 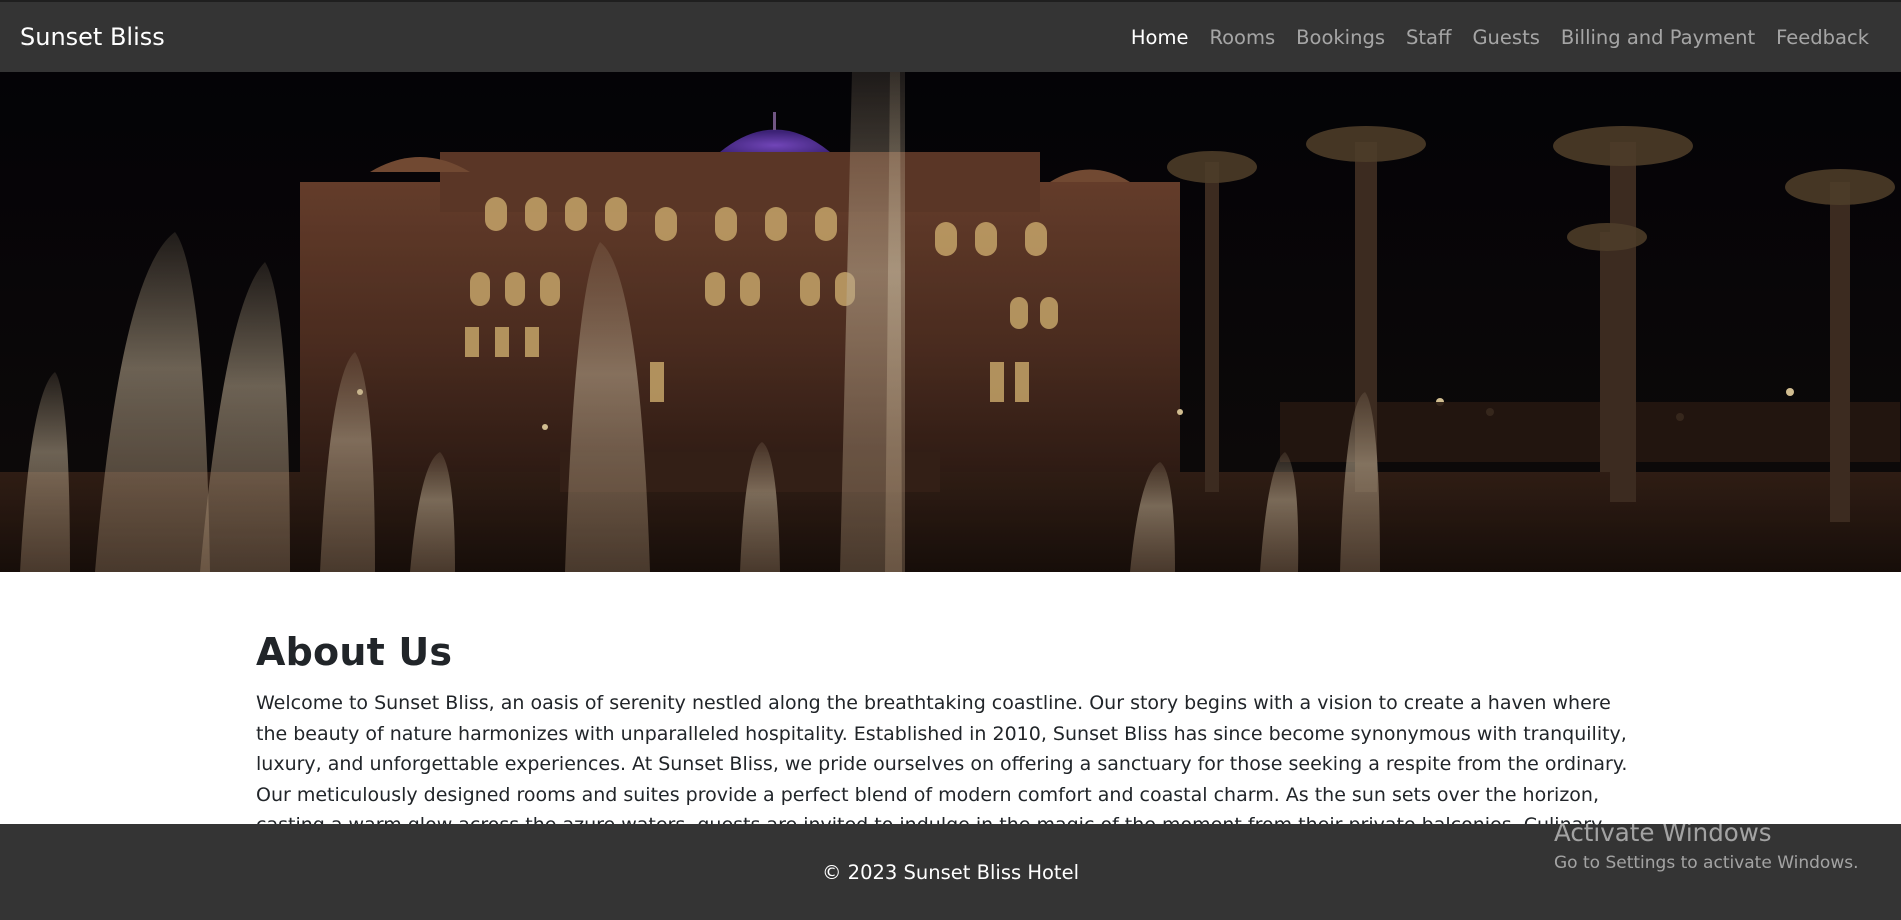 What do you see at coordinates (354, 652) in the screenshot?
I see `about-title: About Us` at bounding box center [354, 652].